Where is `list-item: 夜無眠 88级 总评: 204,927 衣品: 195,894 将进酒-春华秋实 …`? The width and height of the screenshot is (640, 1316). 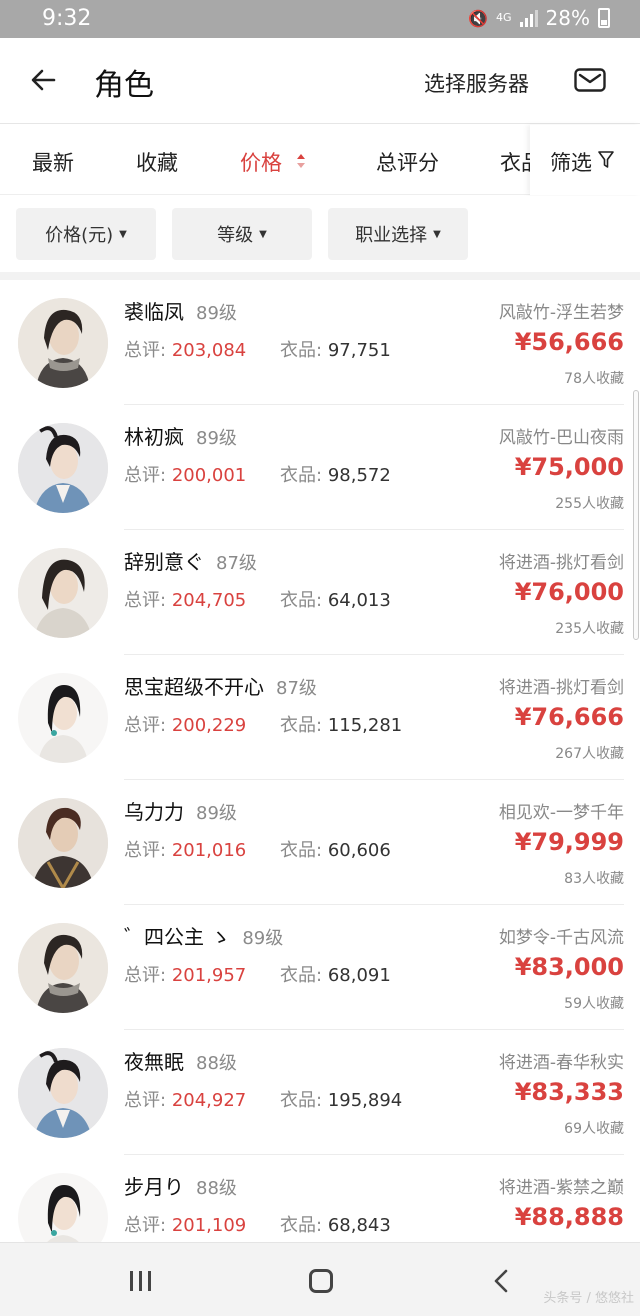
list-item: 夜無眠 88级 总评: 204,927 衣品: 195,894 将进酒-春华秋实 … is located at coordinates (320, 1092).